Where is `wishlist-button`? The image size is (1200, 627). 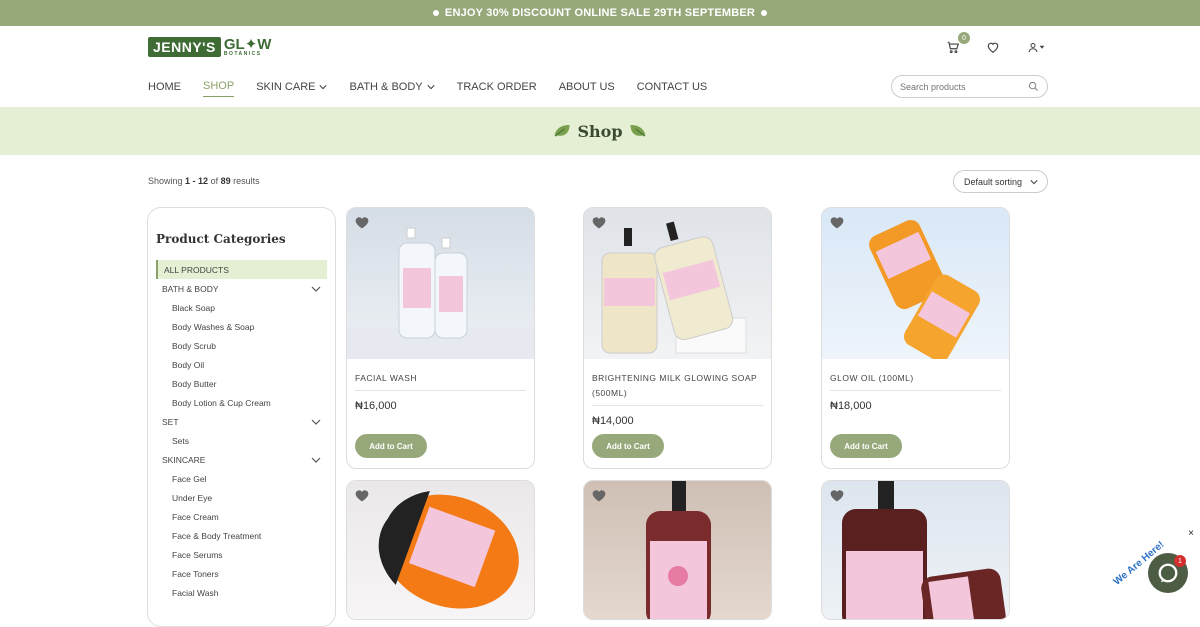
wishlist-button is located at coordinates (993, 47).